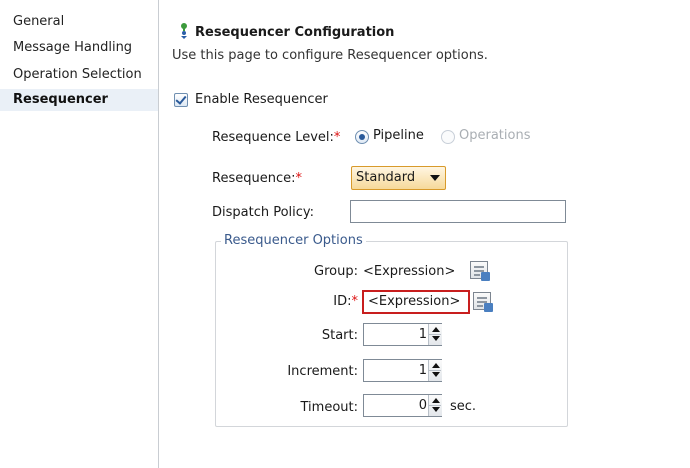  What do you see at coordinates (79, 75) in the screenshot?
I see `nav-item-operation-selection: Operation Selection` at bounding box center [79, 75].